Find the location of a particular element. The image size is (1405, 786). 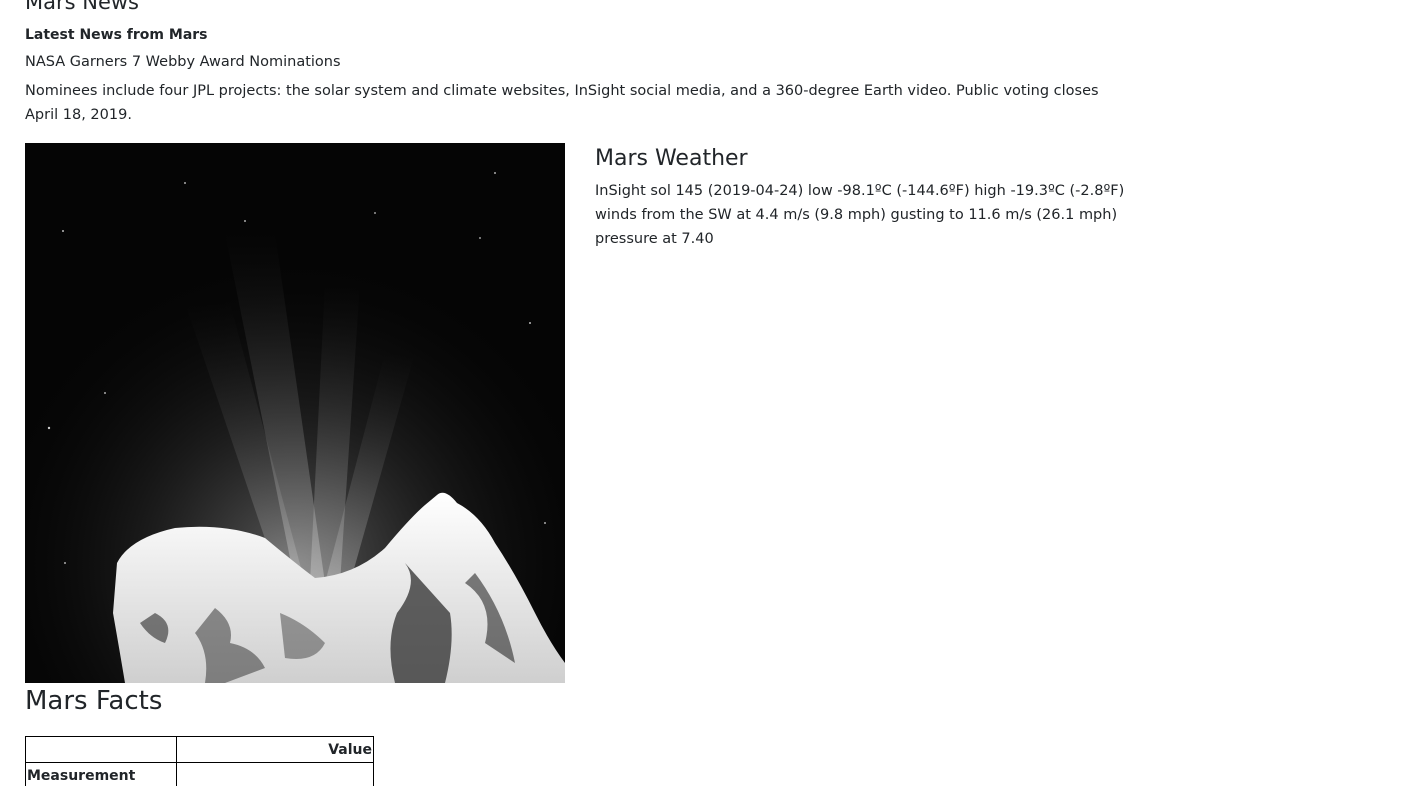

weather-heading: Mars Weather is located at coordinates (671, 158).